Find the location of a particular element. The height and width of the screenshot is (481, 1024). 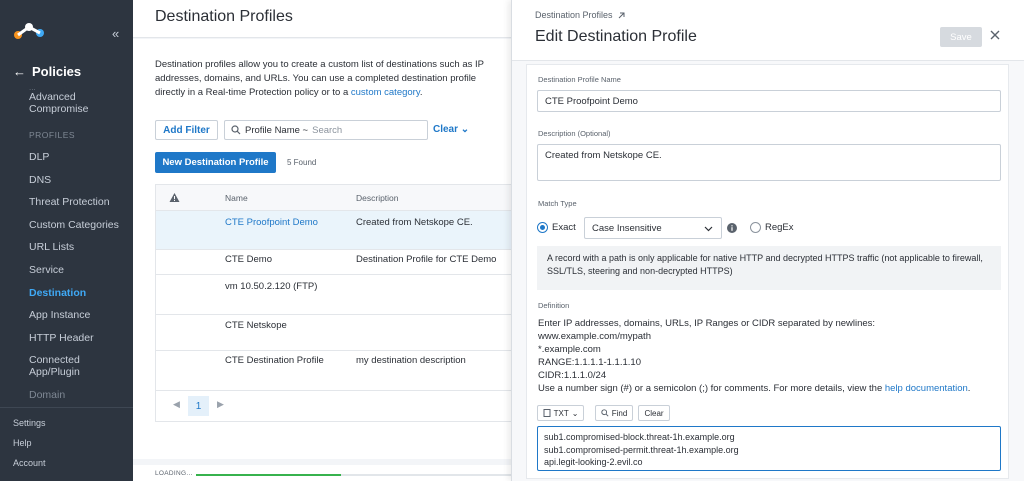

match-type-label: Match Type is located at coordinates (557, 203).